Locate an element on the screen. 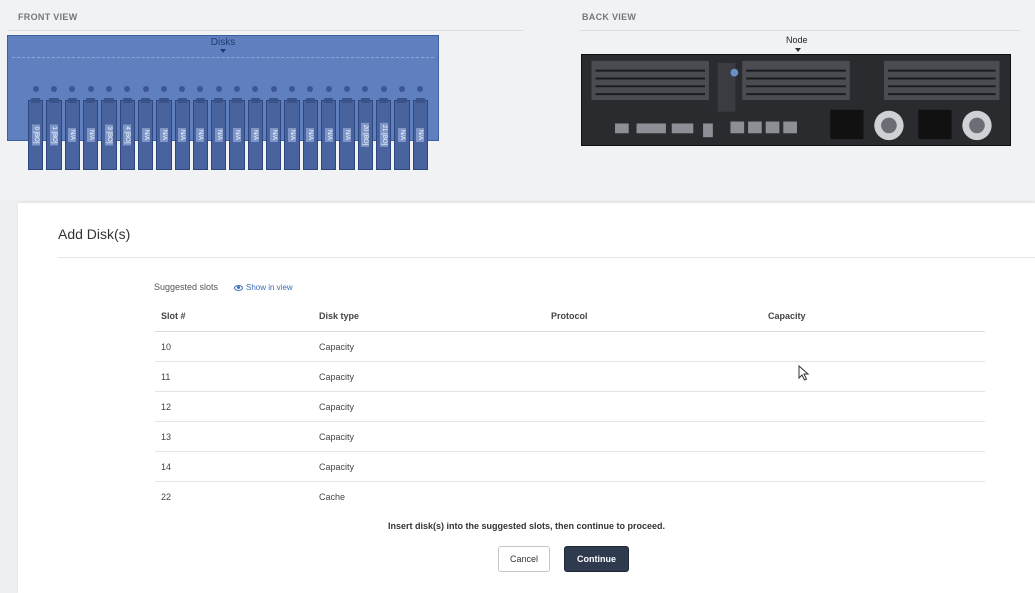 The image size is (1035, 593). disk-type: Cache is located at coordinates (332, 497).